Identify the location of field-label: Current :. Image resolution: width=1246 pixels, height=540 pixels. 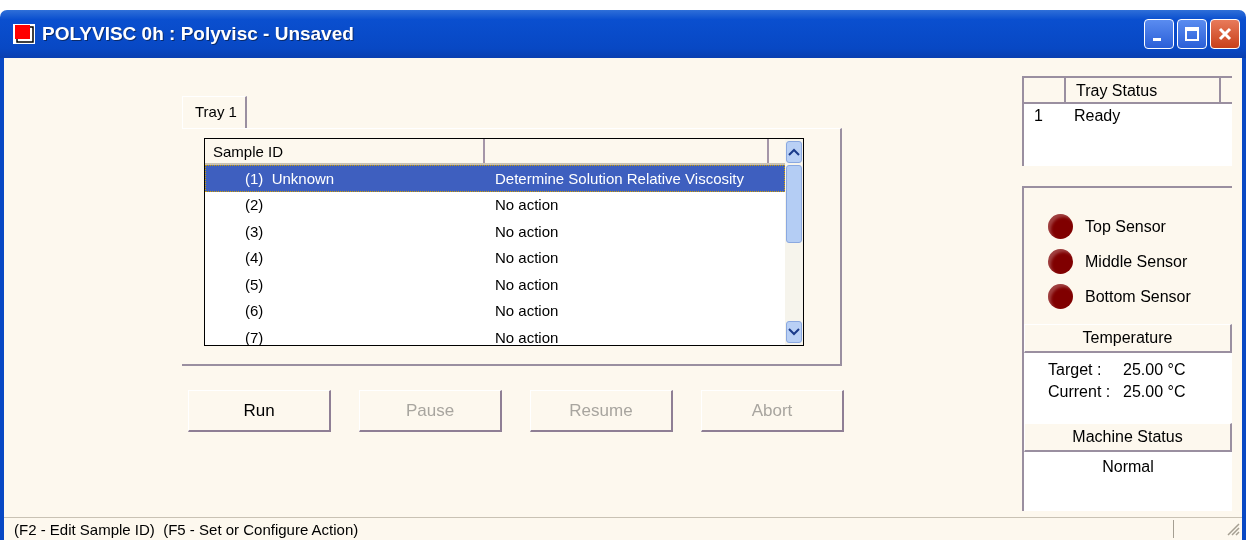
(1080, 392).